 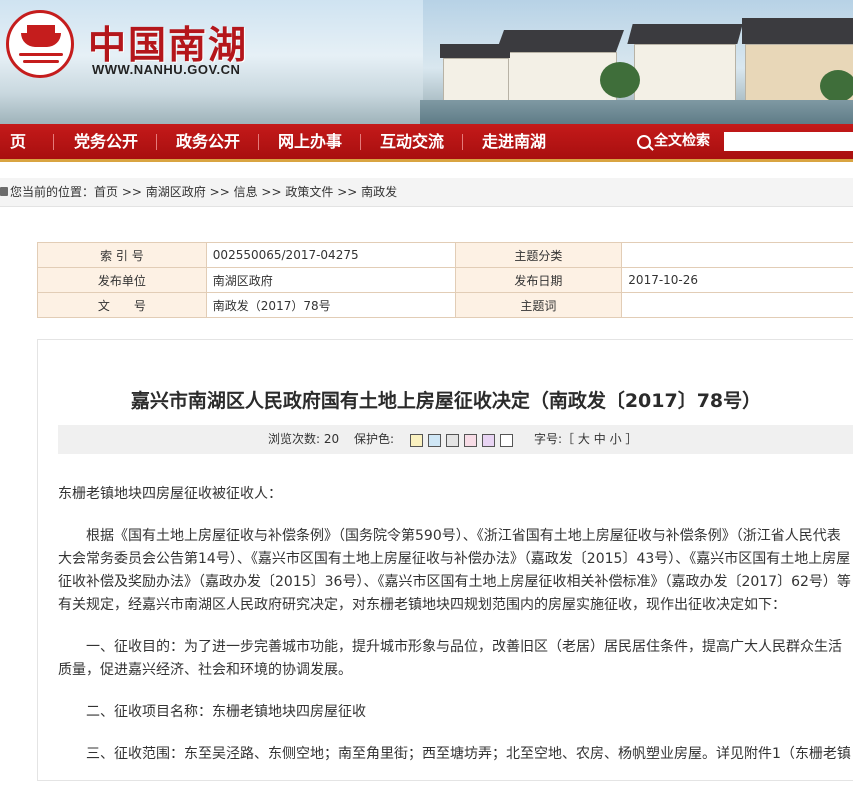 What do you see at coordinates (41, 40) in the screenshot?
I see `logo-boat` at bounding box center [41, 40].